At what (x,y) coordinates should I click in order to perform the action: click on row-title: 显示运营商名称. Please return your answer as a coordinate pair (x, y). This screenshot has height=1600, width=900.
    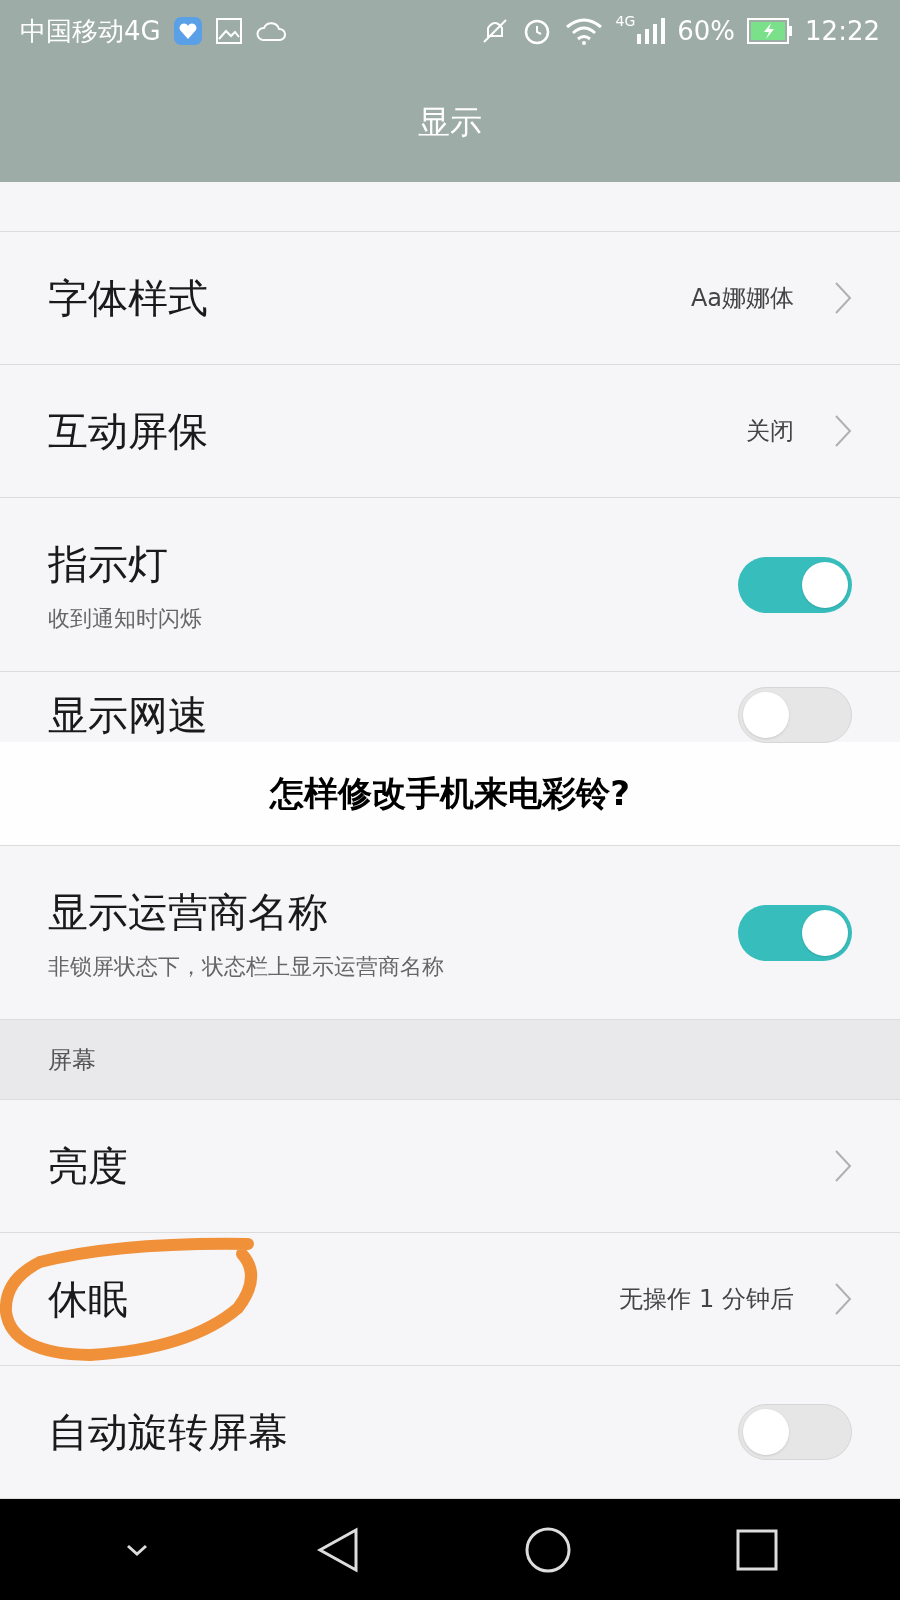
    Looking at the image, I should click on (188, 912).